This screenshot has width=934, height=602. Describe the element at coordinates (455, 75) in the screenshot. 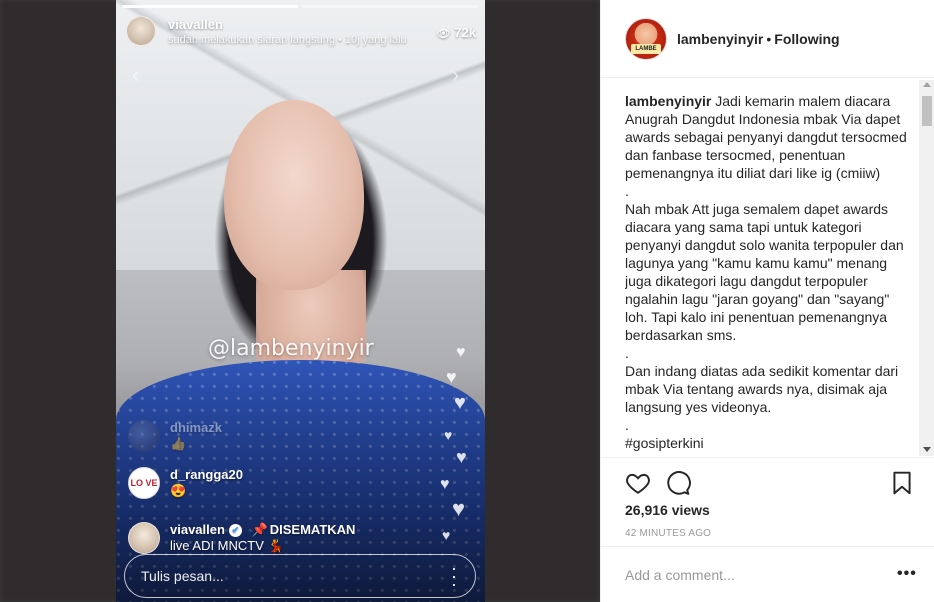

I see `chevron-right-icon: ›` at that location.